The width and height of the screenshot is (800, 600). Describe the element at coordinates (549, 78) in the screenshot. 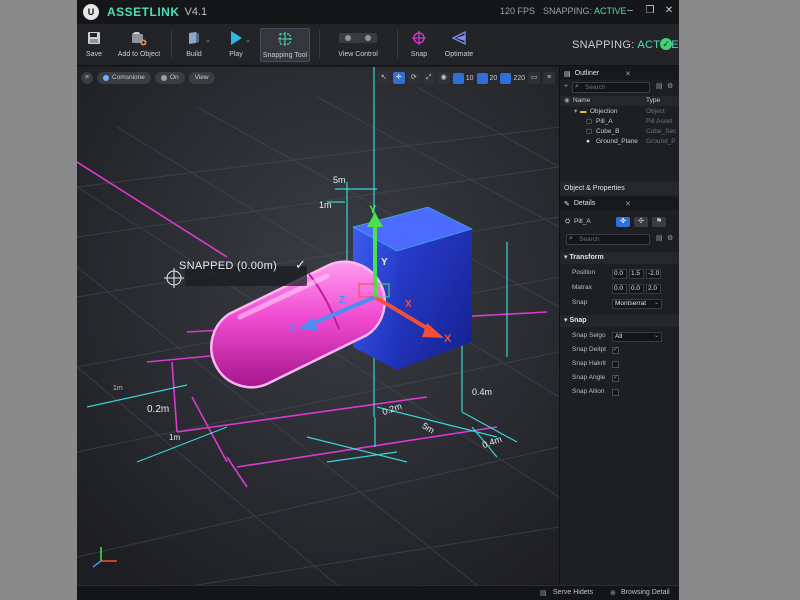

I see `viewport-layout-icon: ≡` at that location.